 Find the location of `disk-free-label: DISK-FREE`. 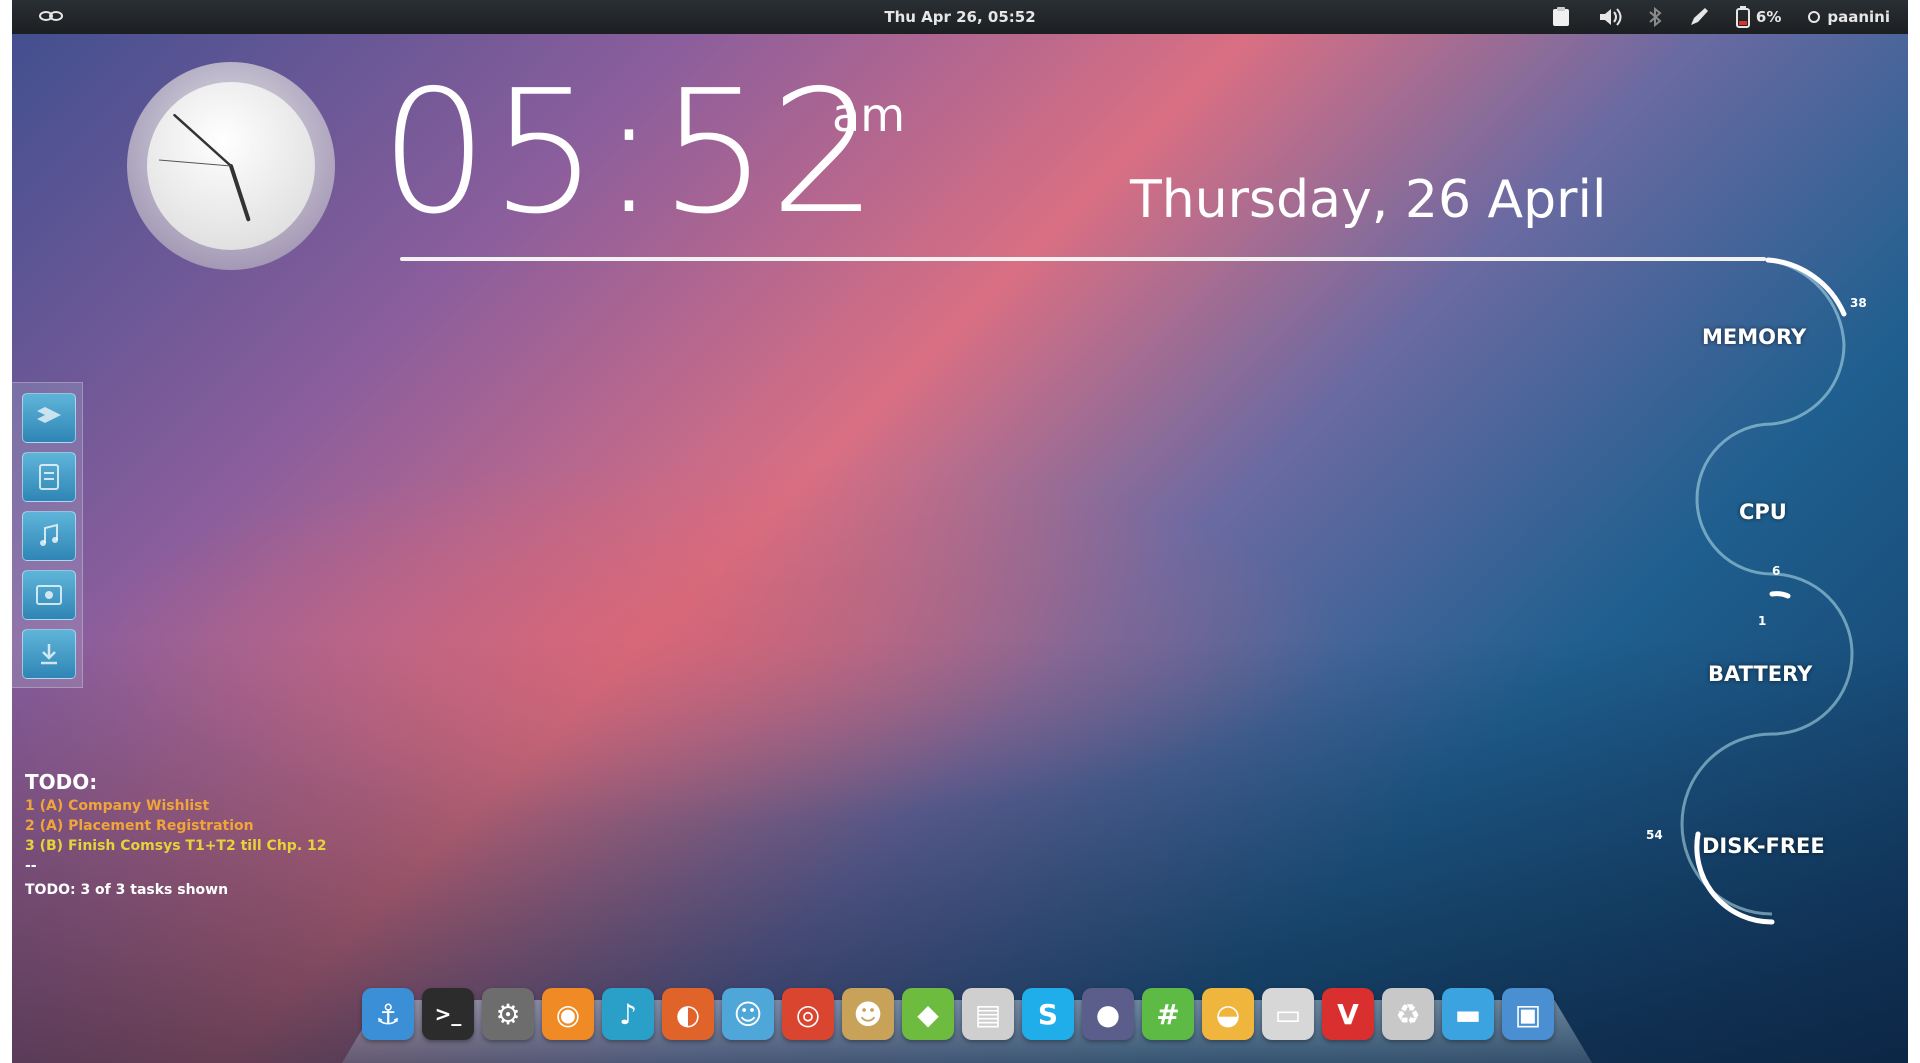

disk-free-label: DISK-FREE is located at coordinates (1763, 846).